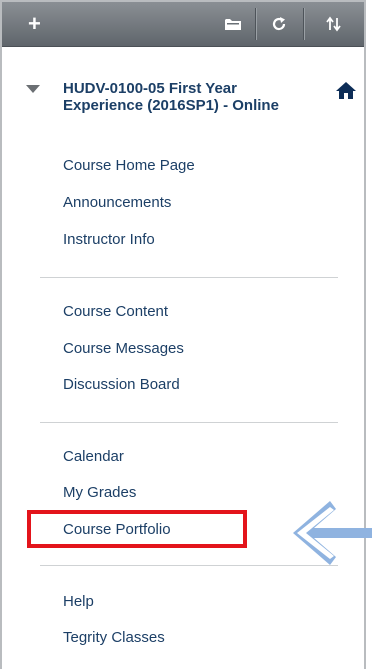 This screenshot has width=372, height=669. What do you see at coordinates (332, 533) in the screenshot?
I see `arrow-left-icon` at bounding box center [332, 533].